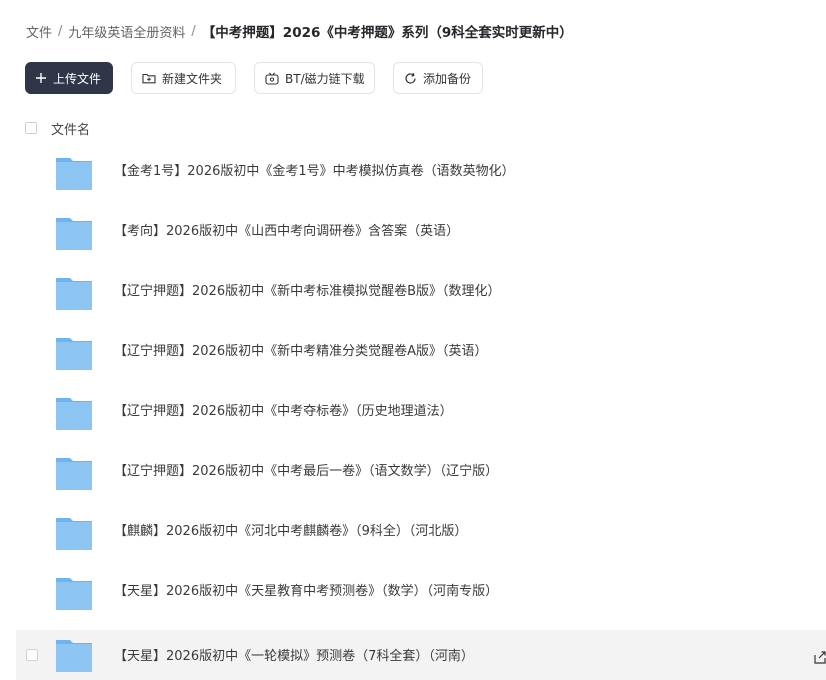  I want to click on refresh-icon, so click(410, 78).